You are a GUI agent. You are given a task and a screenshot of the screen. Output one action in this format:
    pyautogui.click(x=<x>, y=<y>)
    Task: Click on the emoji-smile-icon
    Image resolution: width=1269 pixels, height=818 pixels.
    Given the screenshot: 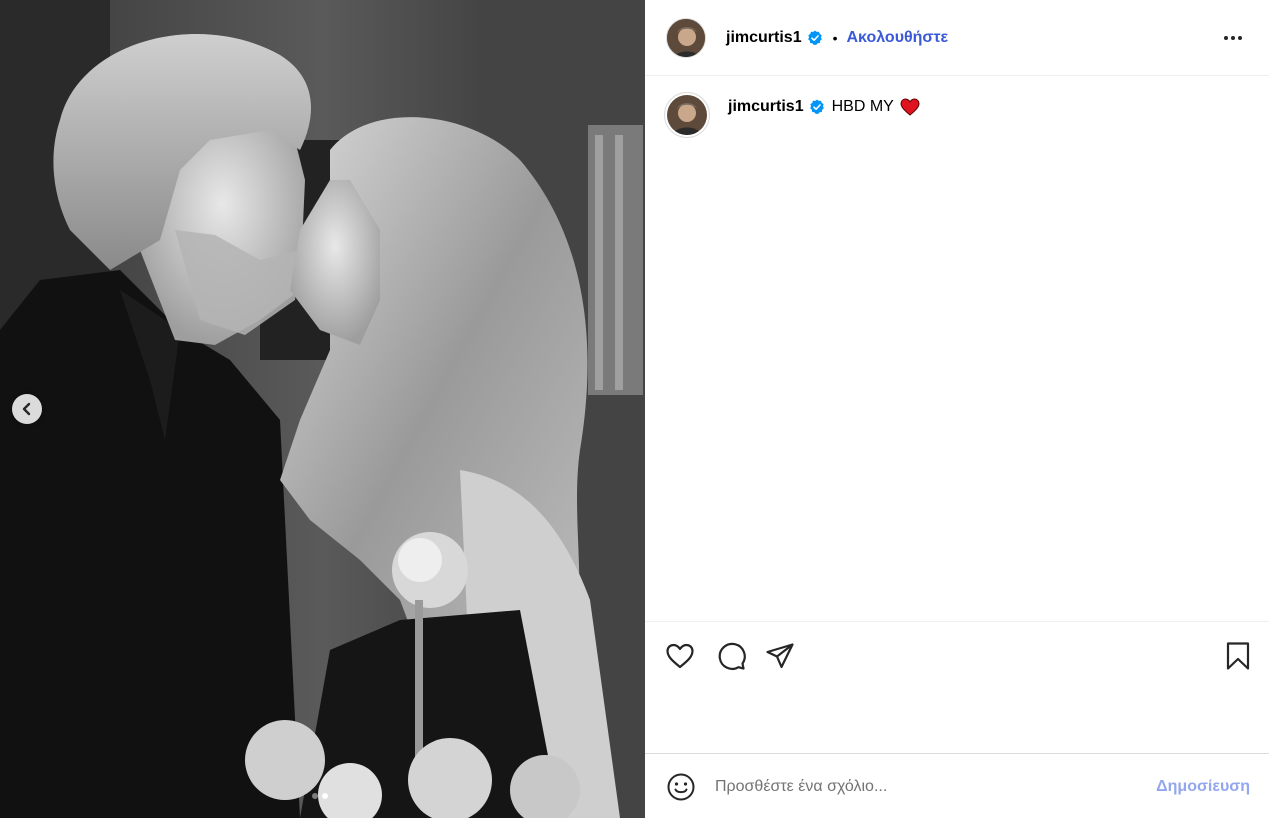 What is the action you would take?
    pyautogui.click(x=681, y=787)
    